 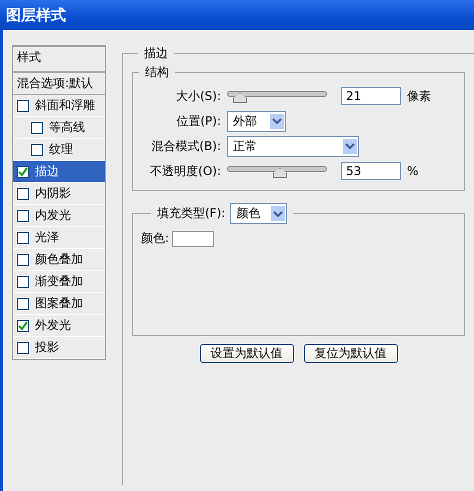 I want to click on number-field: 53, so click(x=371, y=171).